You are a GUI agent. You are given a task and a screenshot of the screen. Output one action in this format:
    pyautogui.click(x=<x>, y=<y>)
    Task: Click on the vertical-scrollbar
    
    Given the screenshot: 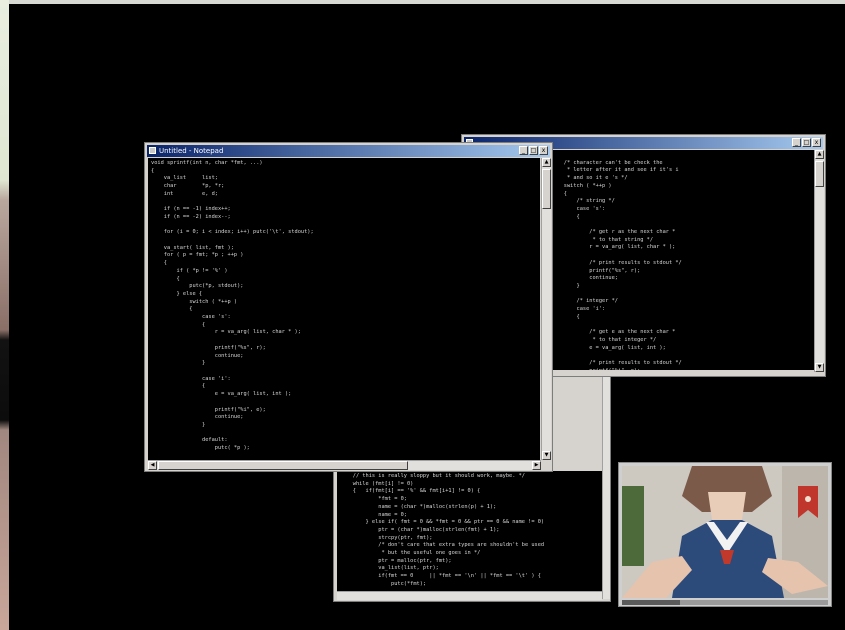 What is the action you would take?
    pyautogui.click(x=606, y=488)
    